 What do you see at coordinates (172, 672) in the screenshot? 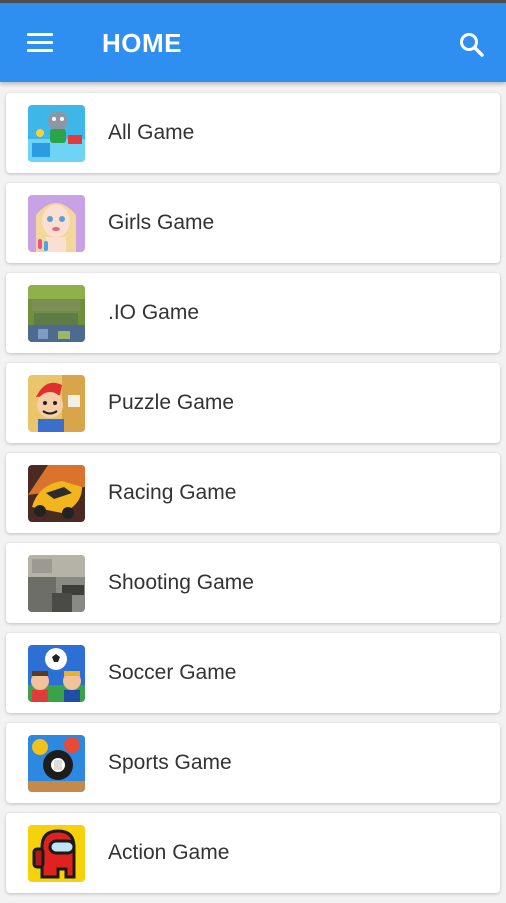
I see `category-label: Soccer Game` at bounding box center [172, 672].